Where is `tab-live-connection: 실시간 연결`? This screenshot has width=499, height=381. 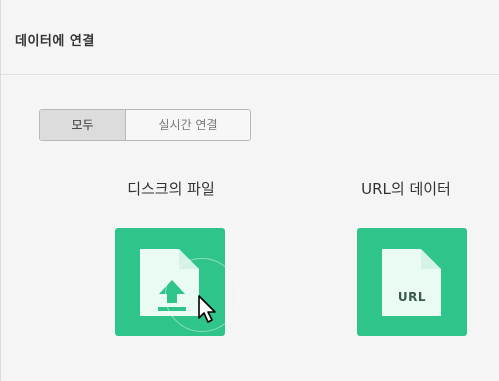
tab-live-connection: 실시간 연결 is located at coordinates (188, 125).